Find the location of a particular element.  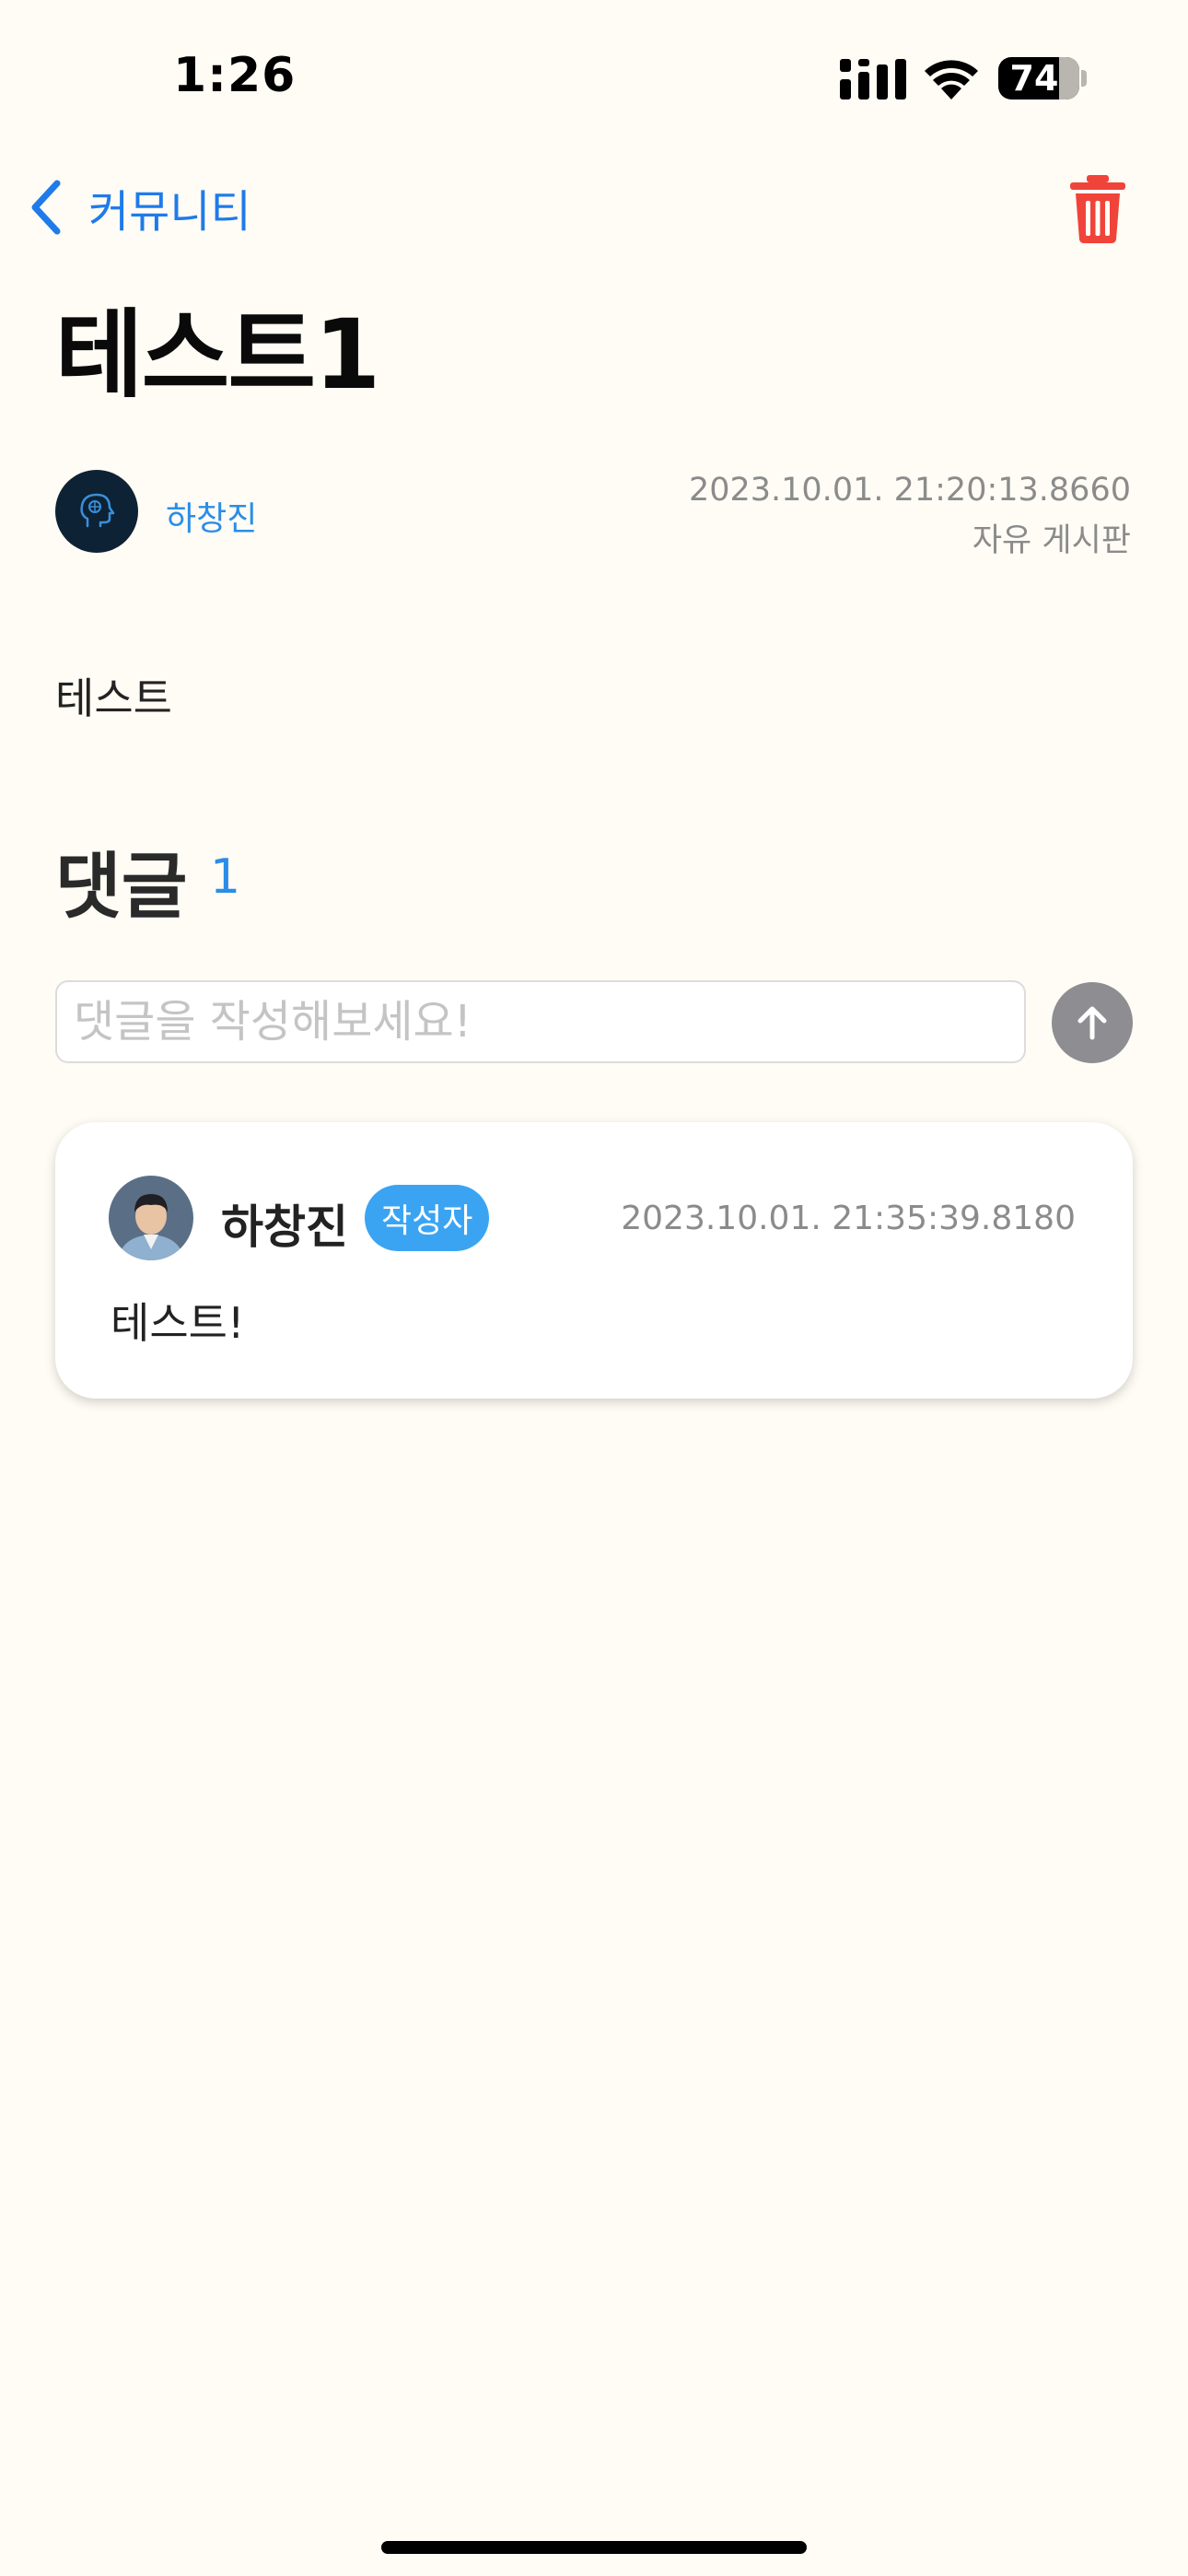

post-body: 테스트 is located at coordinates (113, 698).